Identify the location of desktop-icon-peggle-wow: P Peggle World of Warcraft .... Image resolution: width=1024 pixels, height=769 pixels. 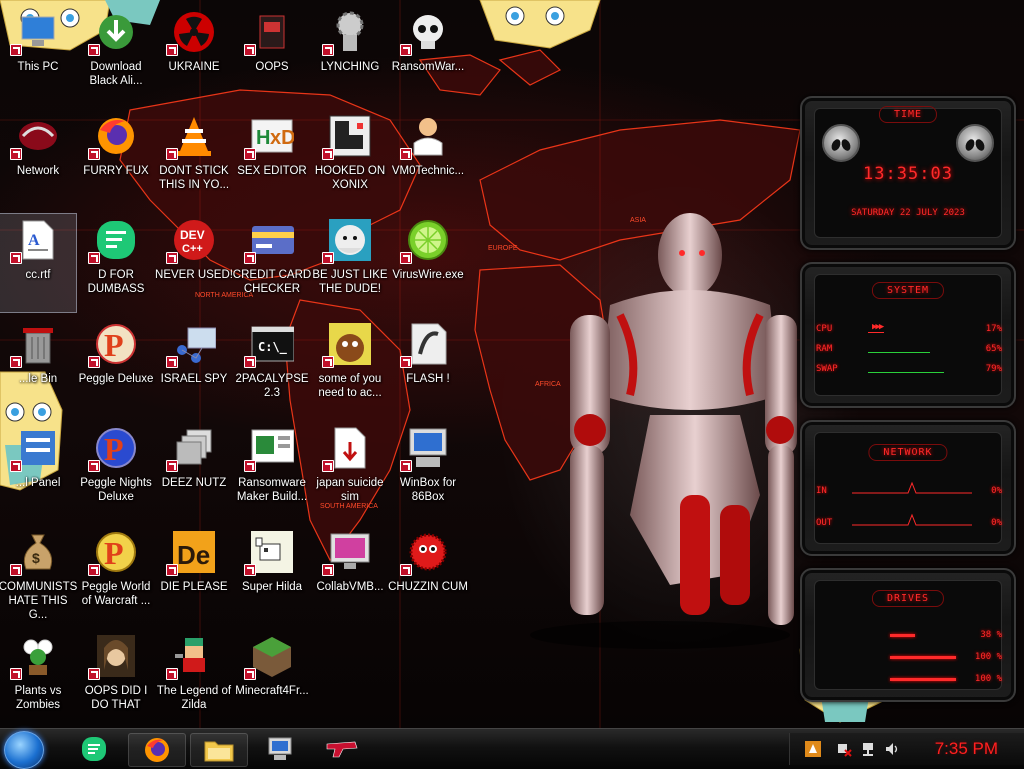
(116, 575).